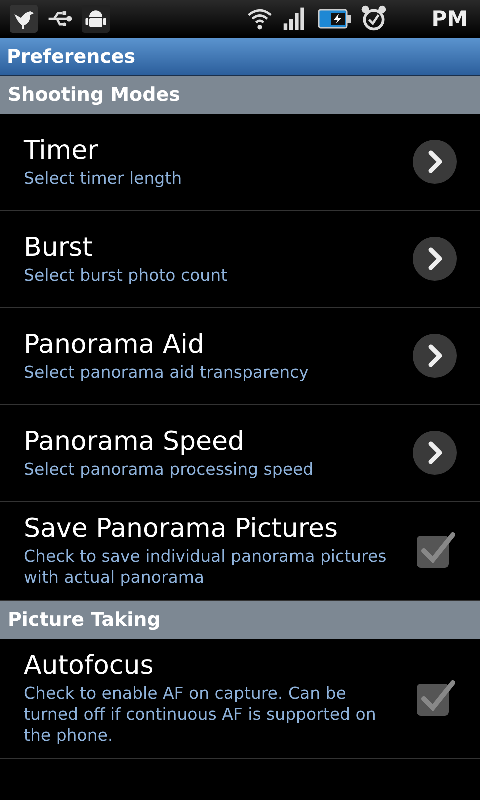  I want to click on preference-row: Panorama Aid Select panorama aid transparency, so click(240, 356).